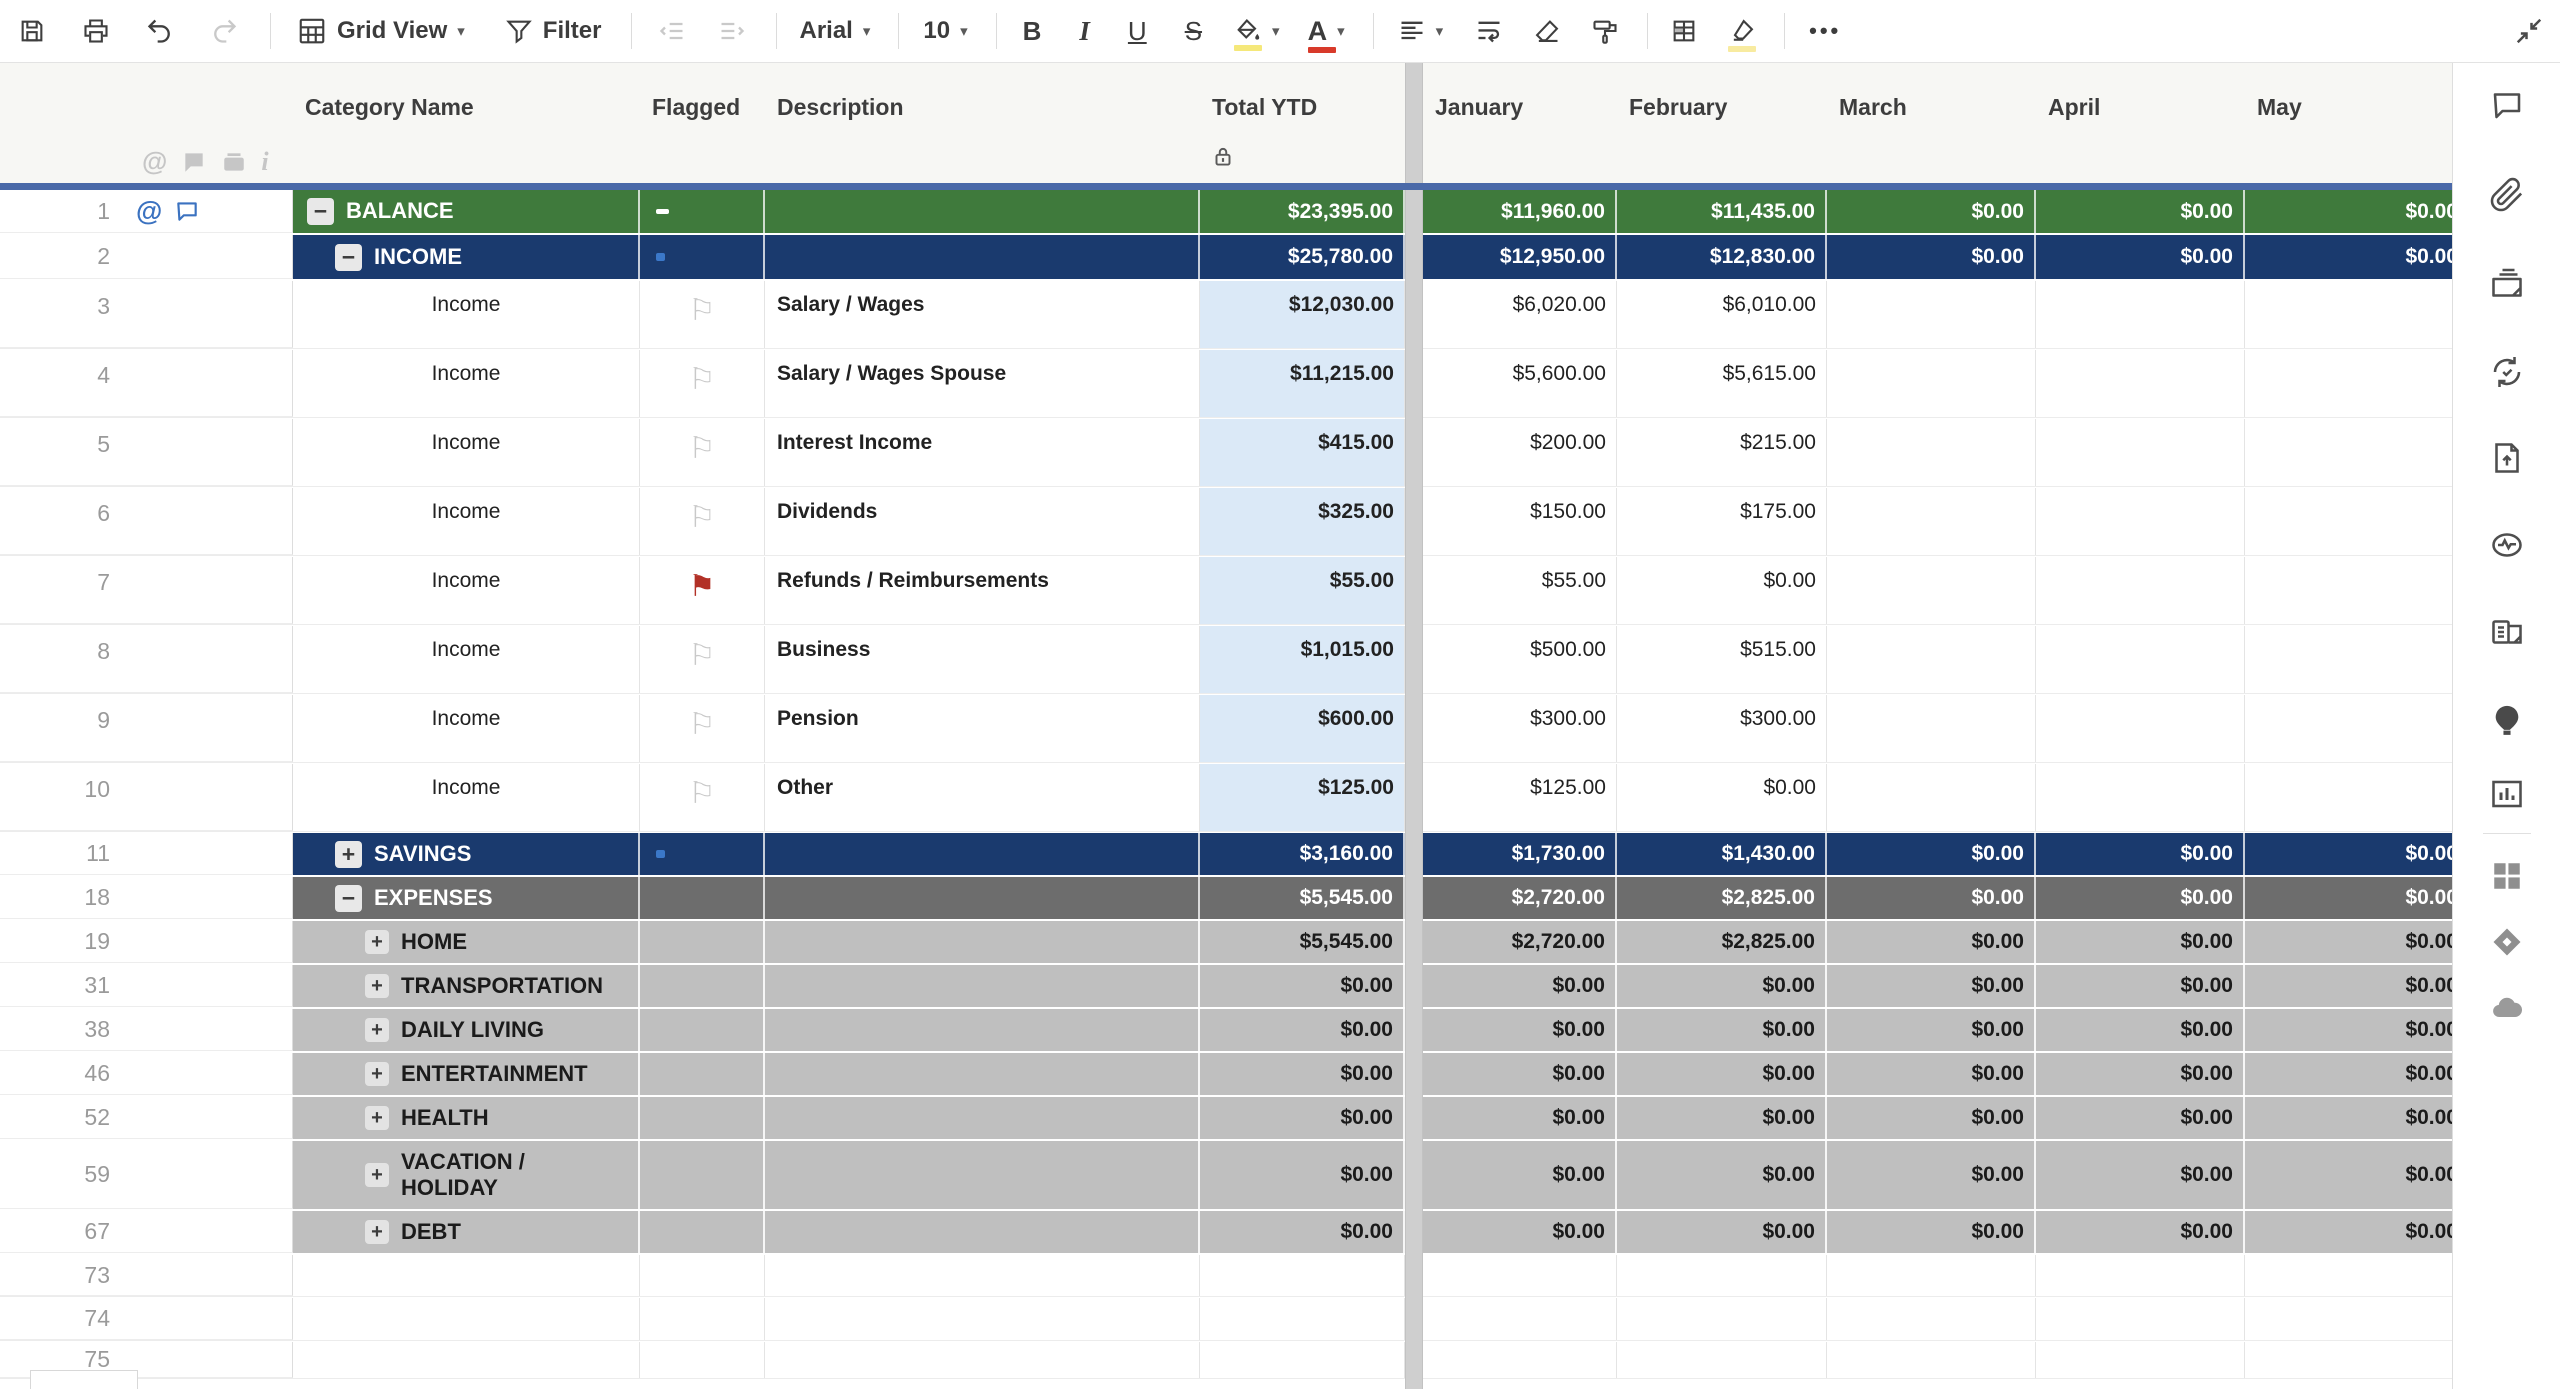 The width and height of the screenshot is (2560, 1389). Describe the element at coordinates (1137, 31) in the screenshot. I see `underline-button: U` at that location.